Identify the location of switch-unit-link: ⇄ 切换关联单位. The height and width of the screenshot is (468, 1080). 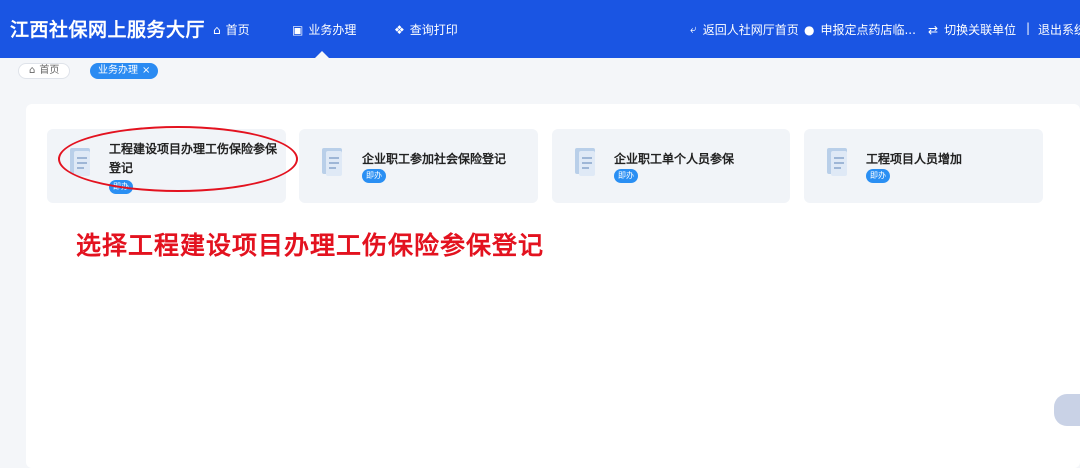
(972, 29).